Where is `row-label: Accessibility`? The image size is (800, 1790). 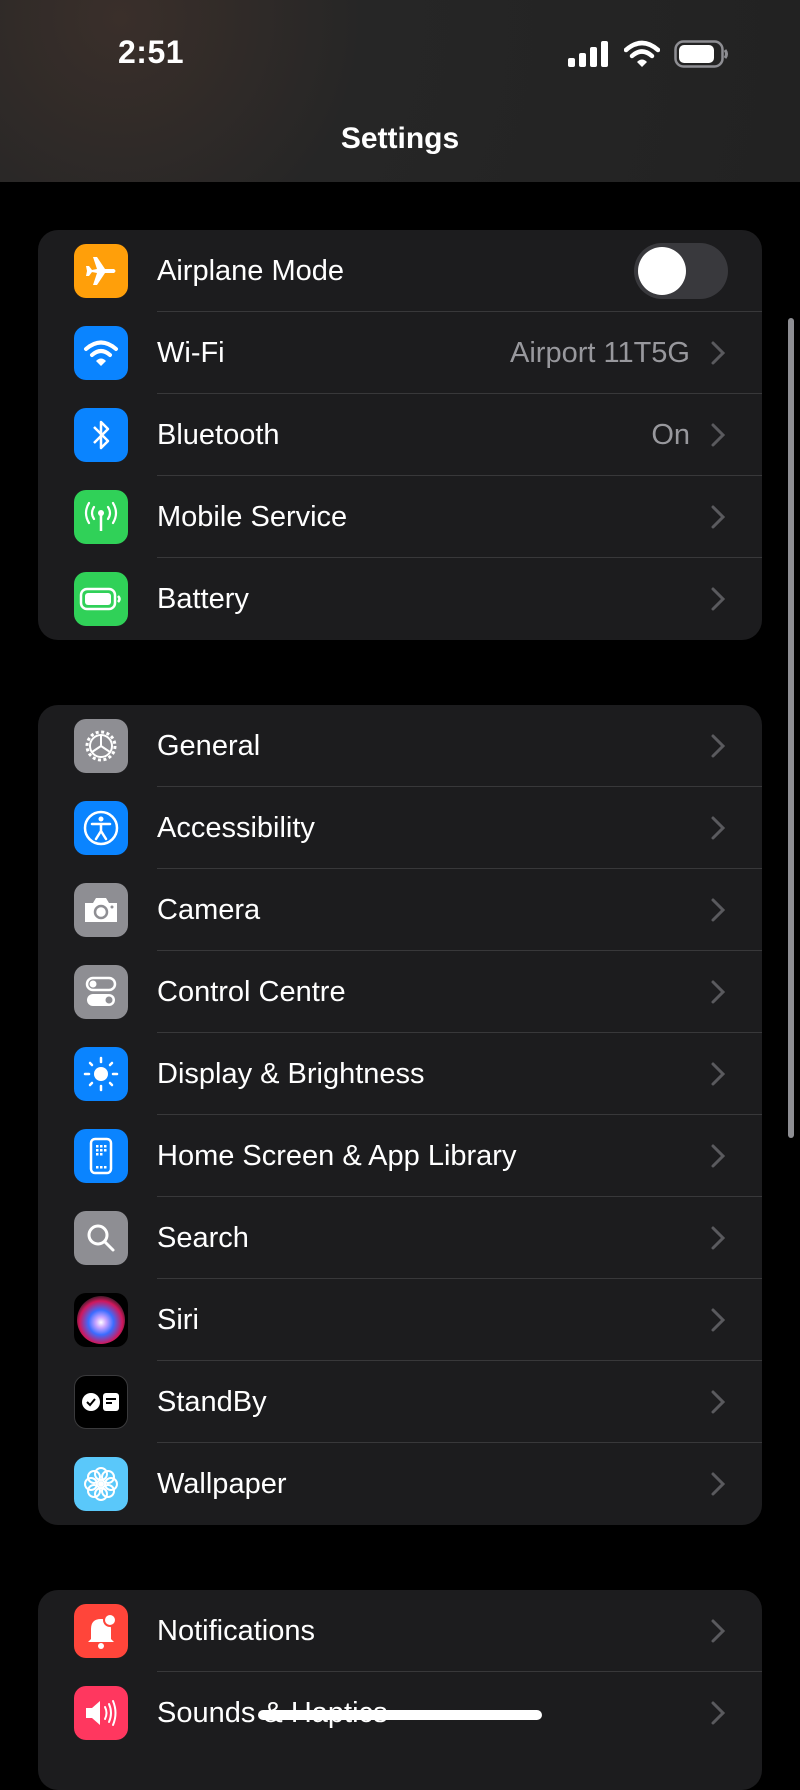
row-label: Accessibility is located at coordinates (236, 827).